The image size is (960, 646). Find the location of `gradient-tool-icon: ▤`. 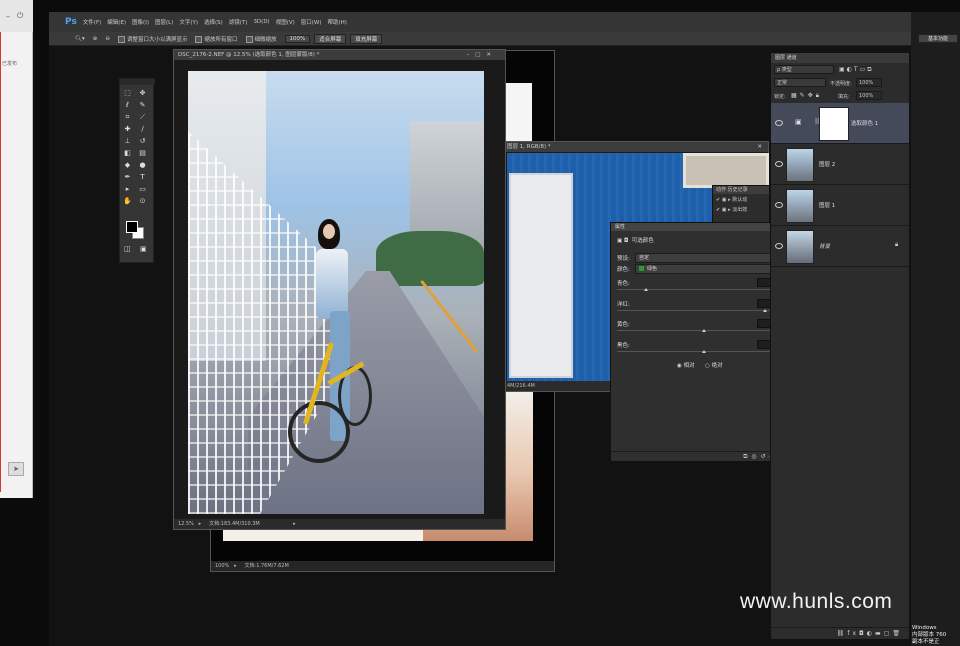

gradient-tool-icon: ▤ is located at coordinates (142, 153).